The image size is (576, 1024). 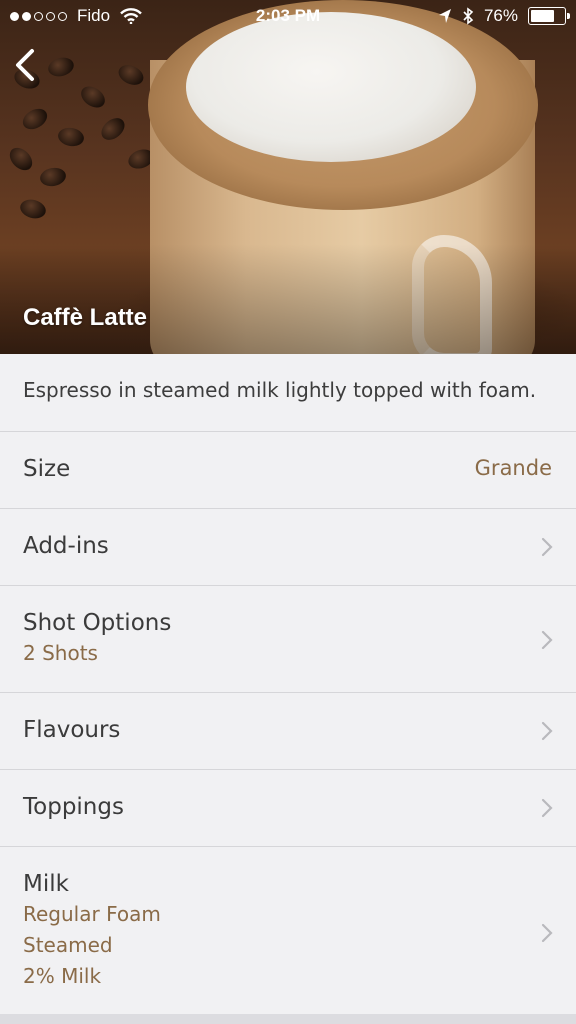 I want to click on shot-options-row: Shot Options 2 Shots, so click(x=288, y=638).